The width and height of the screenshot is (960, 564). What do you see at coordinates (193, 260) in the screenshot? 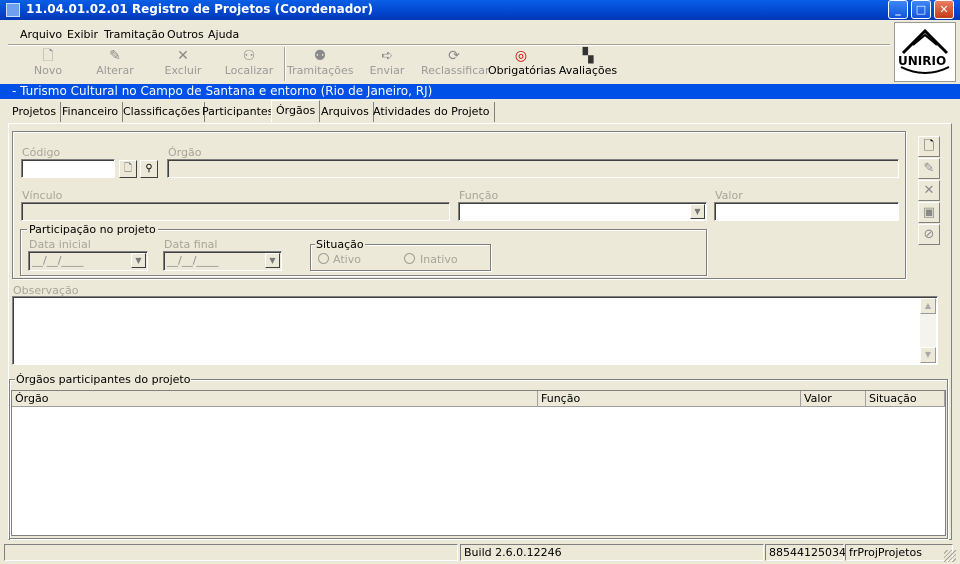
I see `data-final-value: __/__/____` at bounding box center [193, 260].